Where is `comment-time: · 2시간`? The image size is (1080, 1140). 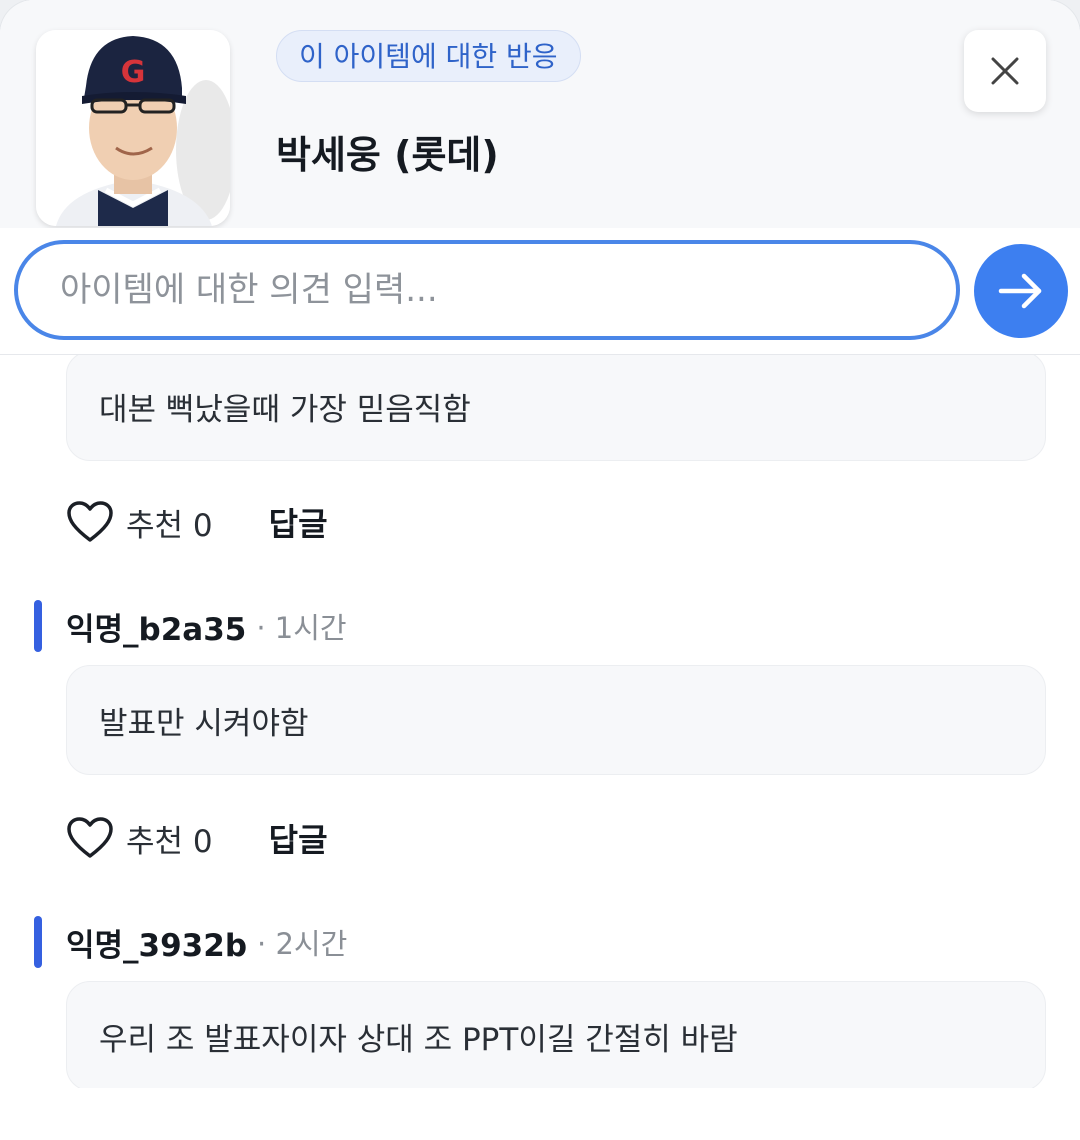
comment-time: · 2시간 is located at coordinates (302, 944).